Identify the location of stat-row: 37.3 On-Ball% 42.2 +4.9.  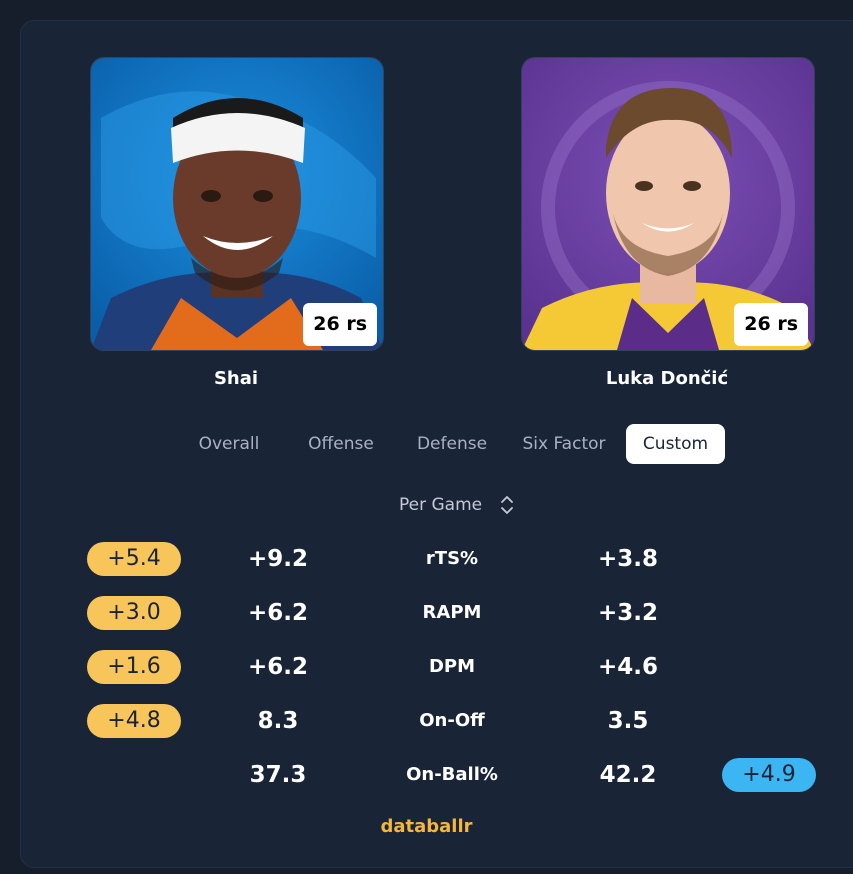
(426, 775).